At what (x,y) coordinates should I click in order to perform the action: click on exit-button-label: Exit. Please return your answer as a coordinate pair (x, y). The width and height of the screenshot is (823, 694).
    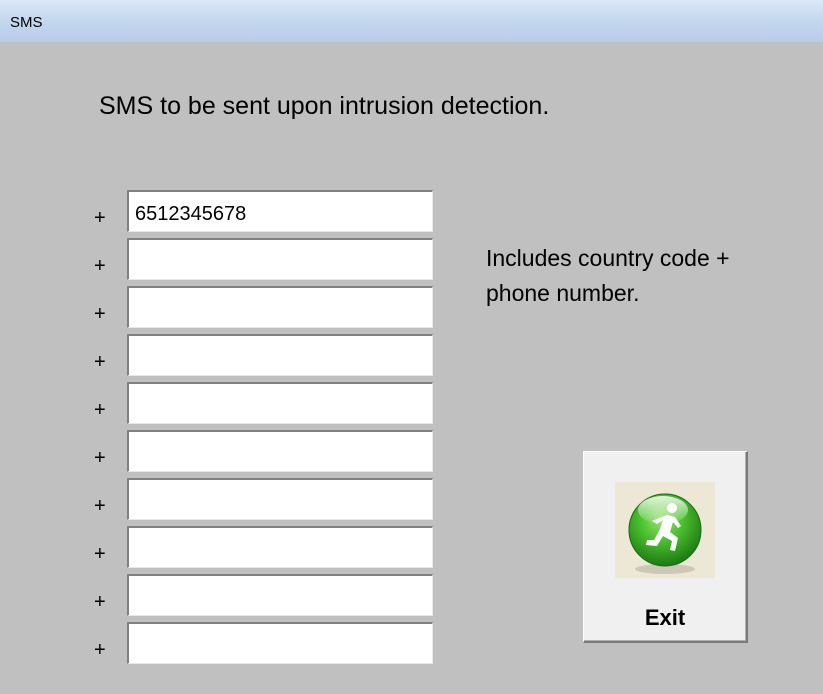
    Looking at the image, I should click on (665, 617).